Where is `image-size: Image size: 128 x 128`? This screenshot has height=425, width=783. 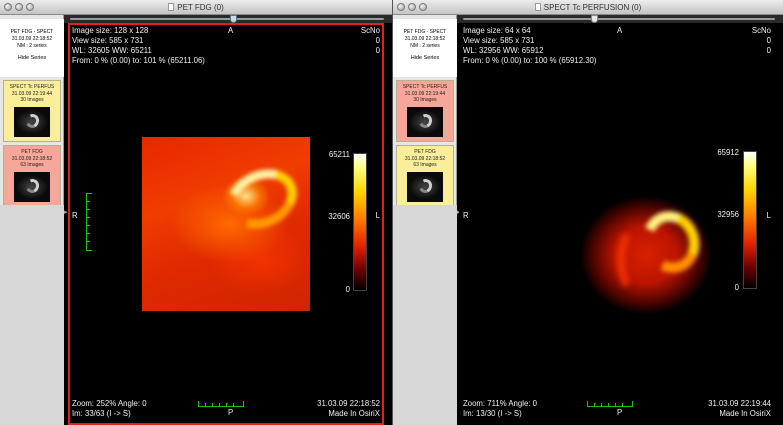 image-size: Image size: 128 x 128 is located at coordinates (110, 30).